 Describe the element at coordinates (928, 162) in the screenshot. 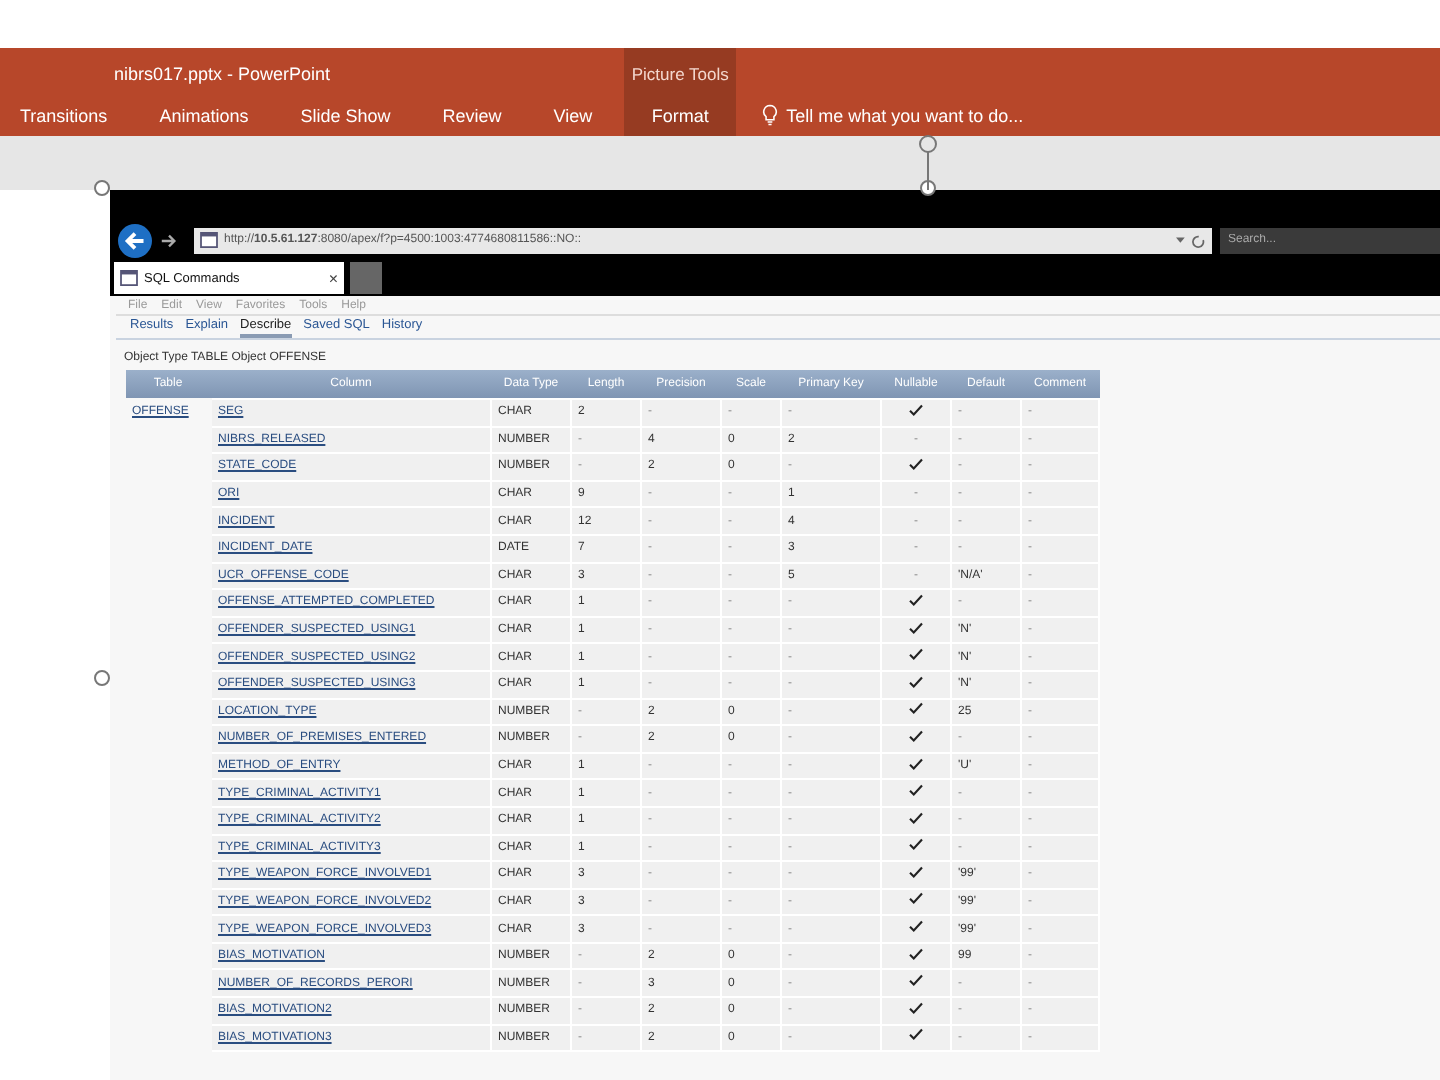

I see `rotate-handle` at that location.